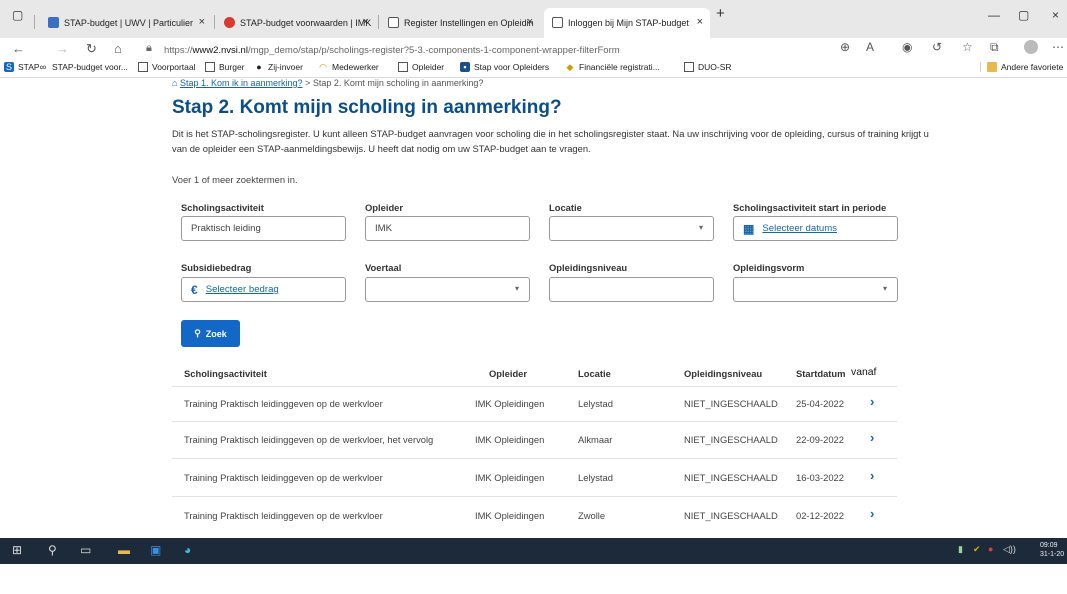 This screenshot has height=594, width=1067. I want to click on security-icon: ●, so click(990, 549).